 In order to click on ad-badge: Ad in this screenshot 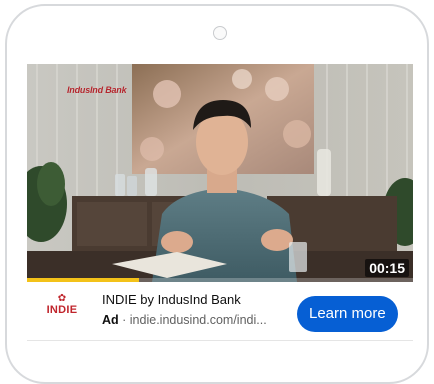, I will do `click(110, 320)`.